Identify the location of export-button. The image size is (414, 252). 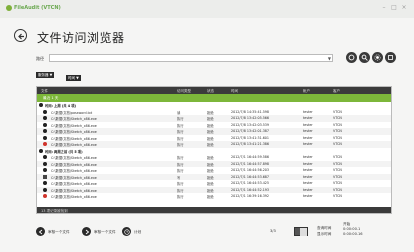
(390, 57).